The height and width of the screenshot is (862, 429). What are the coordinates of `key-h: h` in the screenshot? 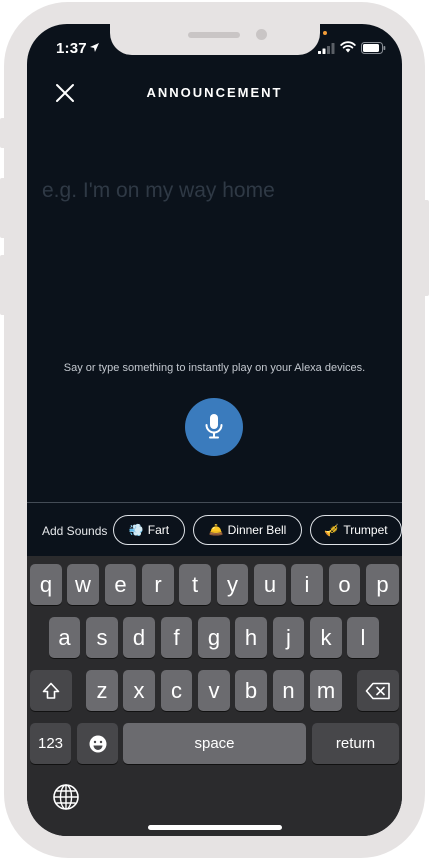 It's located at (251, 637).